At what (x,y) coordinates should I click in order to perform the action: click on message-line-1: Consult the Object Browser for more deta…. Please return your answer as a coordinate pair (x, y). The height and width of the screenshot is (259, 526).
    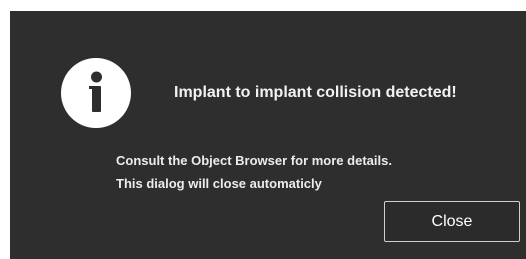
    Looking at the image, I should click on (254, 160).